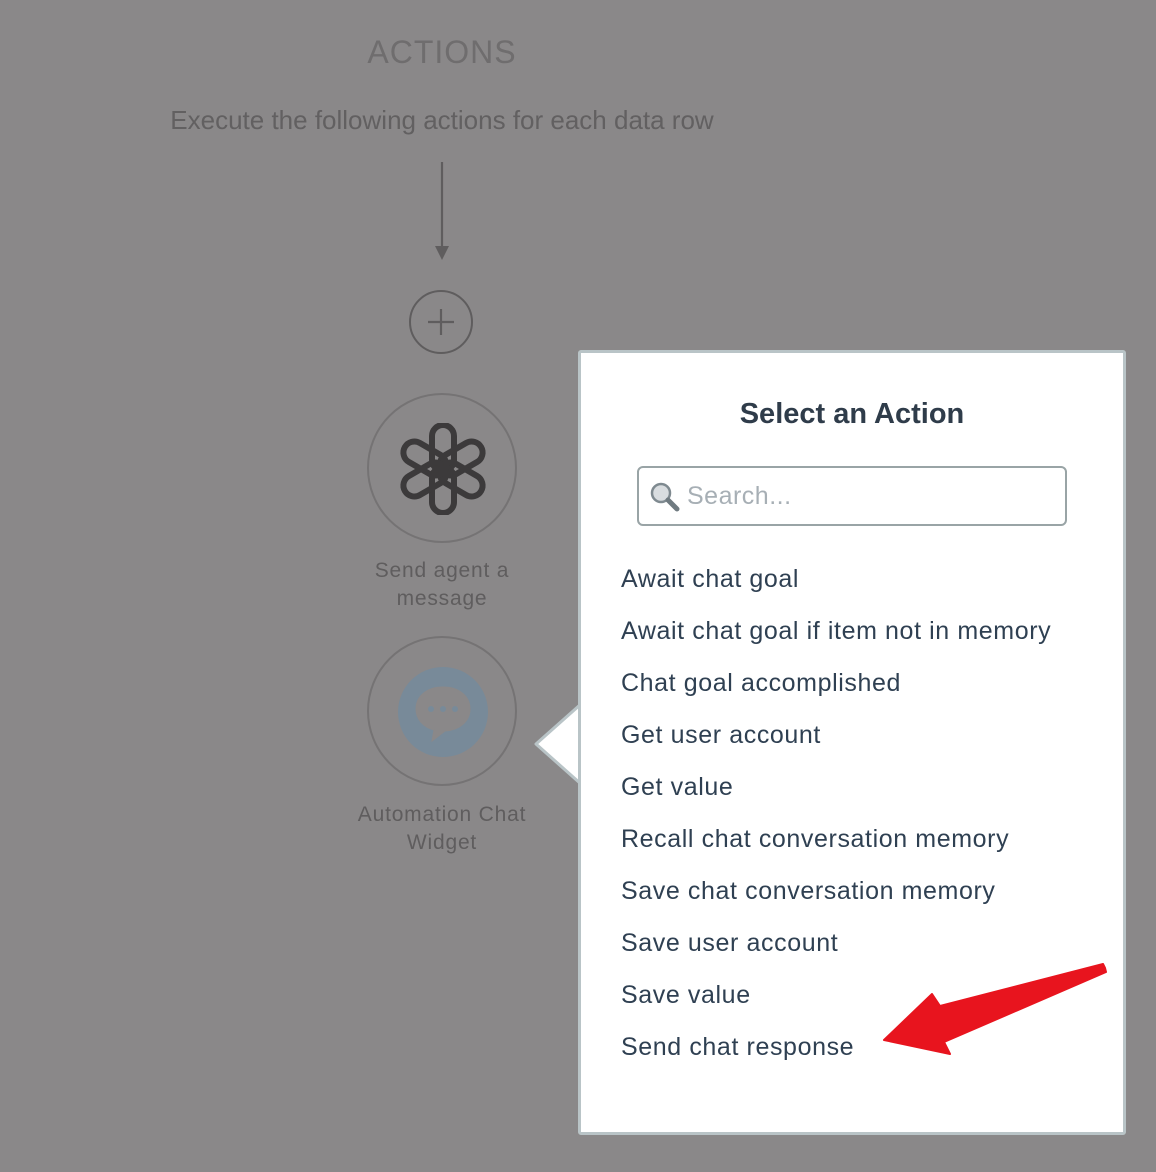 This screenshot has width=1156, height=1172. I want to click on automation-chat-widget-node, so click(442, 711).